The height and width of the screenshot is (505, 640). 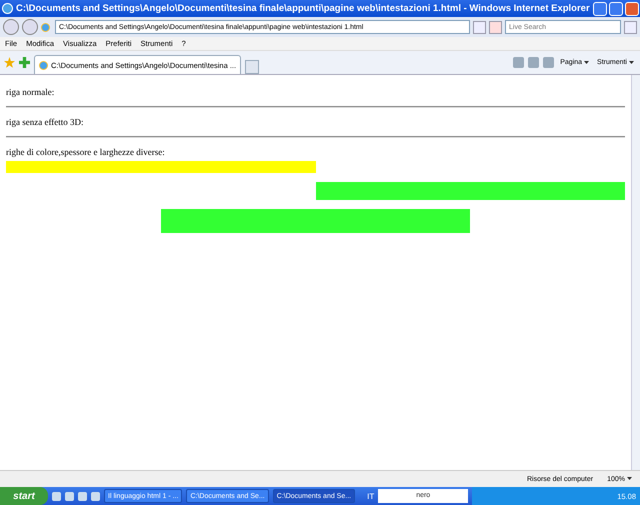 What do you see at coordinates (252, 67) in the screenshot?
I see `new-tab-button` at bounding box center [252, 67].